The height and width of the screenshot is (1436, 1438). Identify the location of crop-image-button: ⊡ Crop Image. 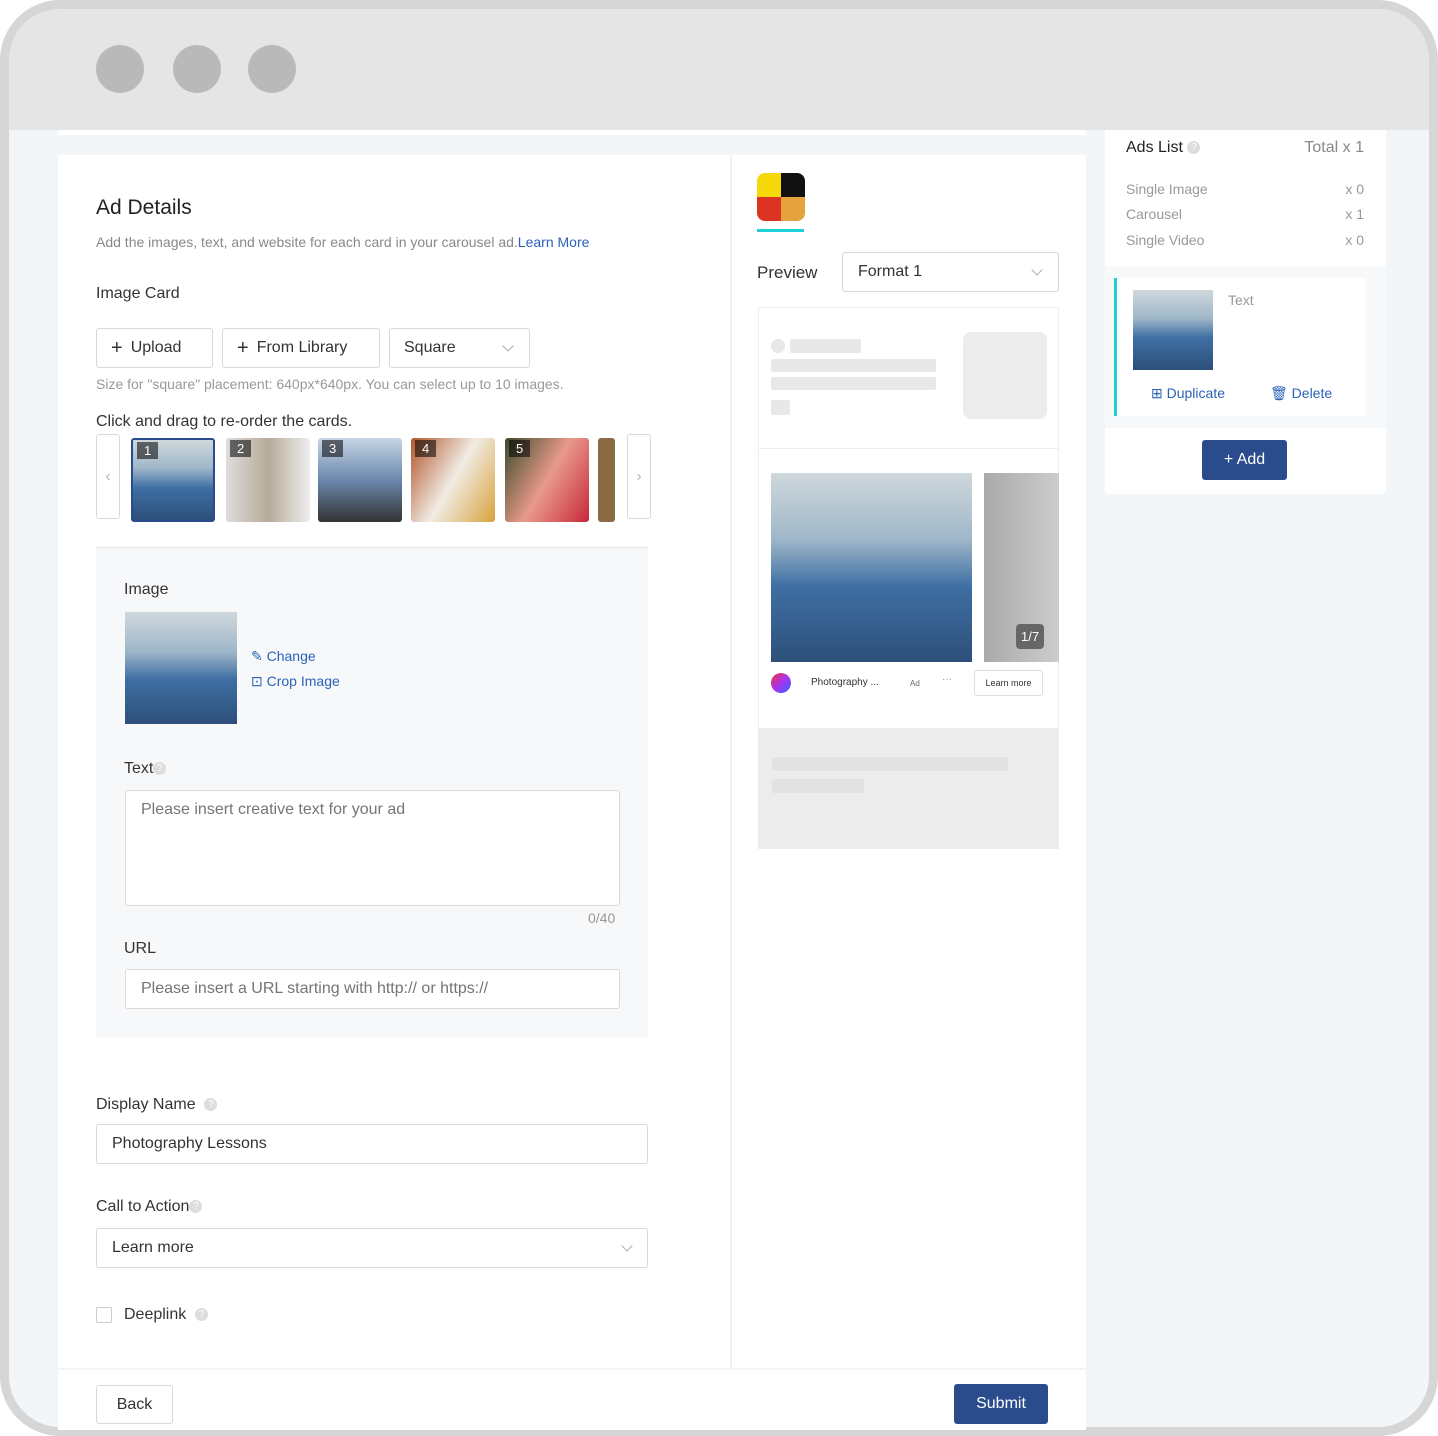
(295, 681).